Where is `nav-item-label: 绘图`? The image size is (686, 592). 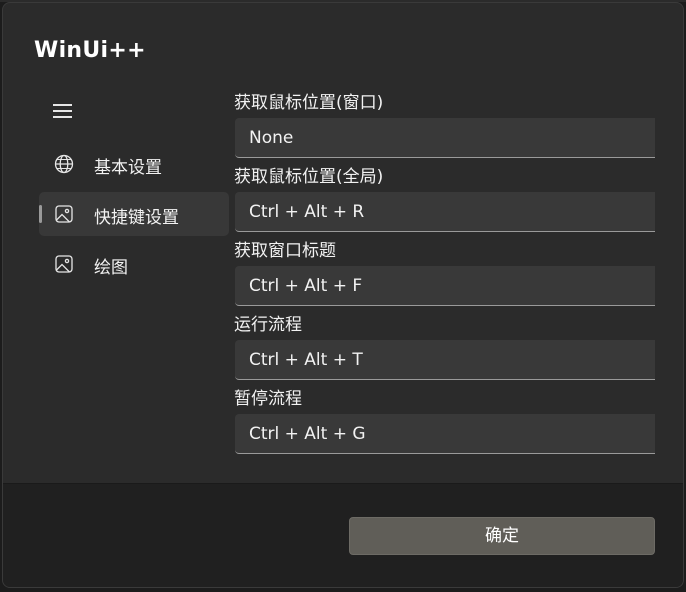
nav-item-label: 绘图 is located at coordinates (111, 268).